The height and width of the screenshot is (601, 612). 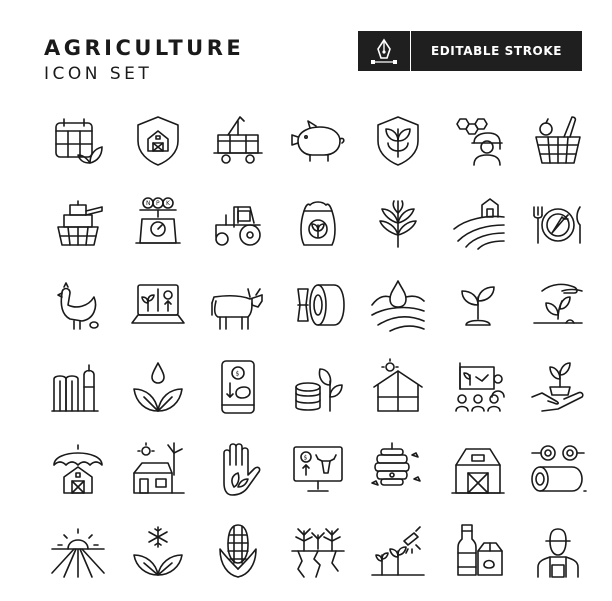 What do you see at coordinates (75, 388) in the screenshot?
I see `grain-silos-icon` at bounding box center [75, 388].